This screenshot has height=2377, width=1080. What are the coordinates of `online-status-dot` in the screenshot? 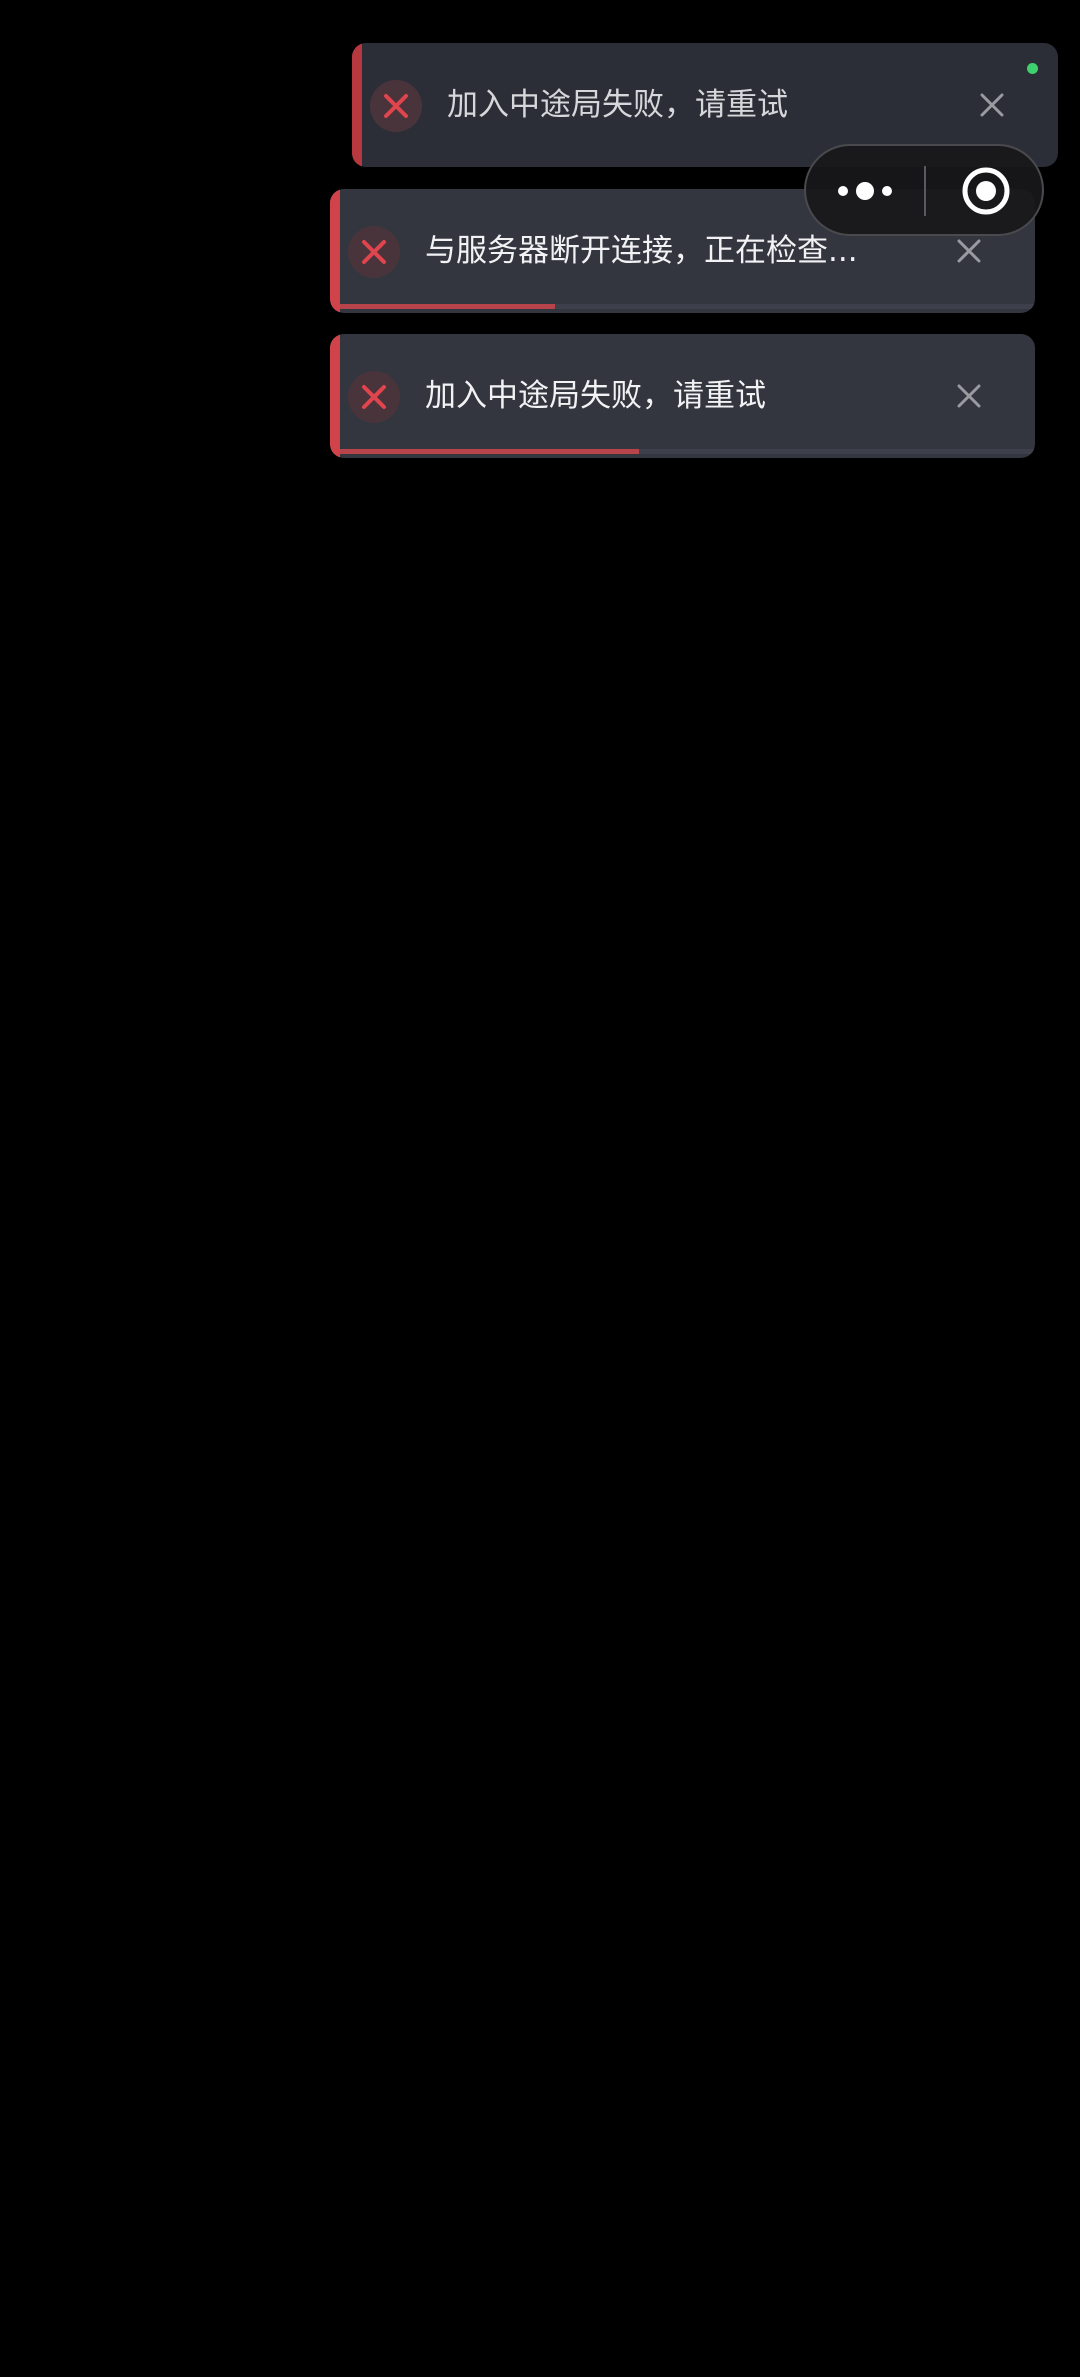 It's located at (1032, 68).